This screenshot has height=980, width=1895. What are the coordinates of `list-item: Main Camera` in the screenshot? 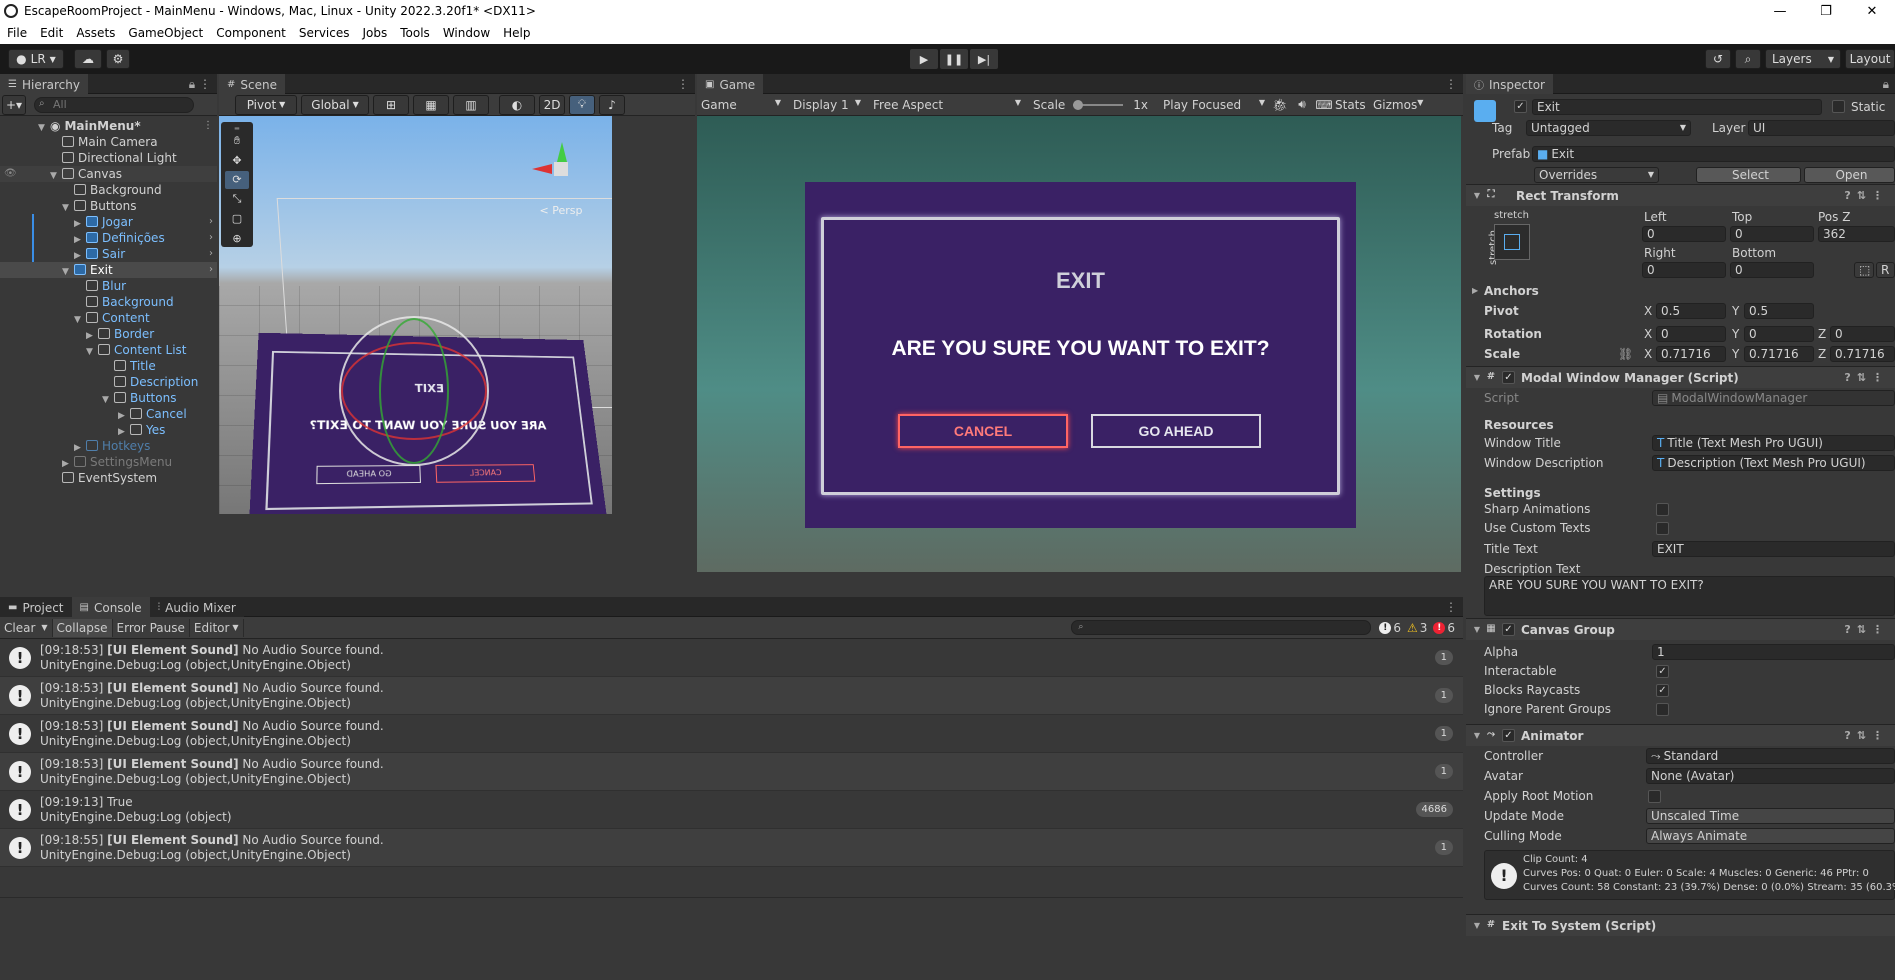 It's located at (108, 142).